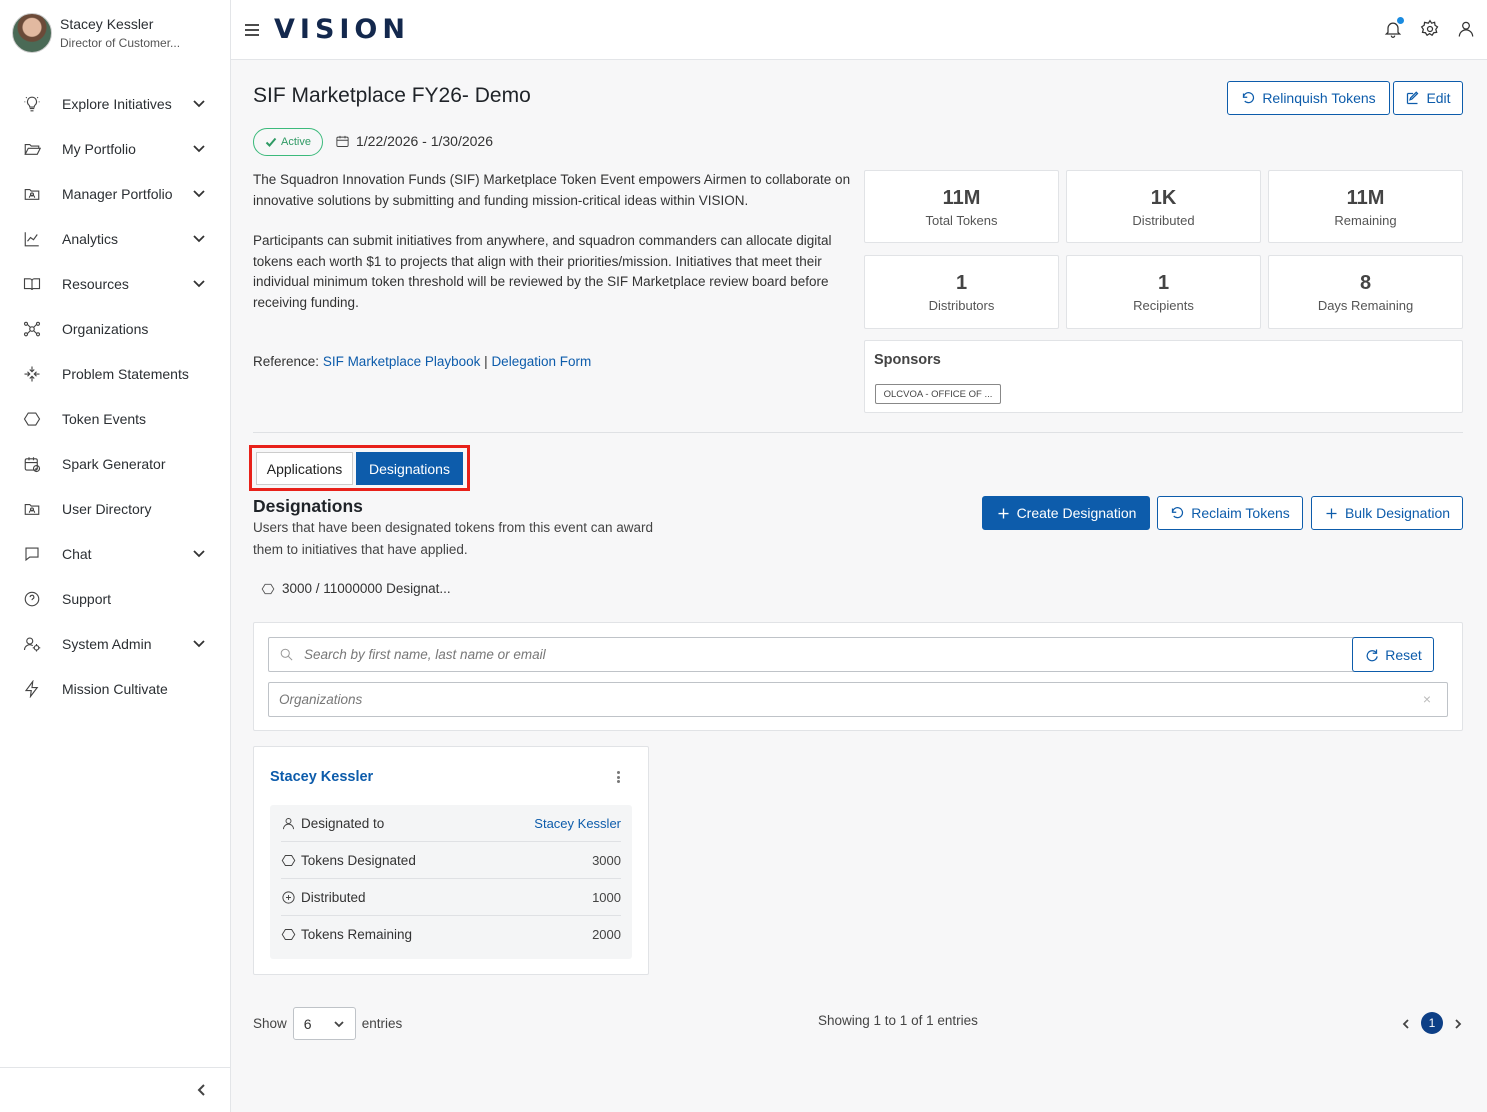 The width and height of the screenshot is (1487, 1112). Describe the element at coordinates (90, 238) in the screenshot. I see `sidebar-item-label: Analytics` at that location.